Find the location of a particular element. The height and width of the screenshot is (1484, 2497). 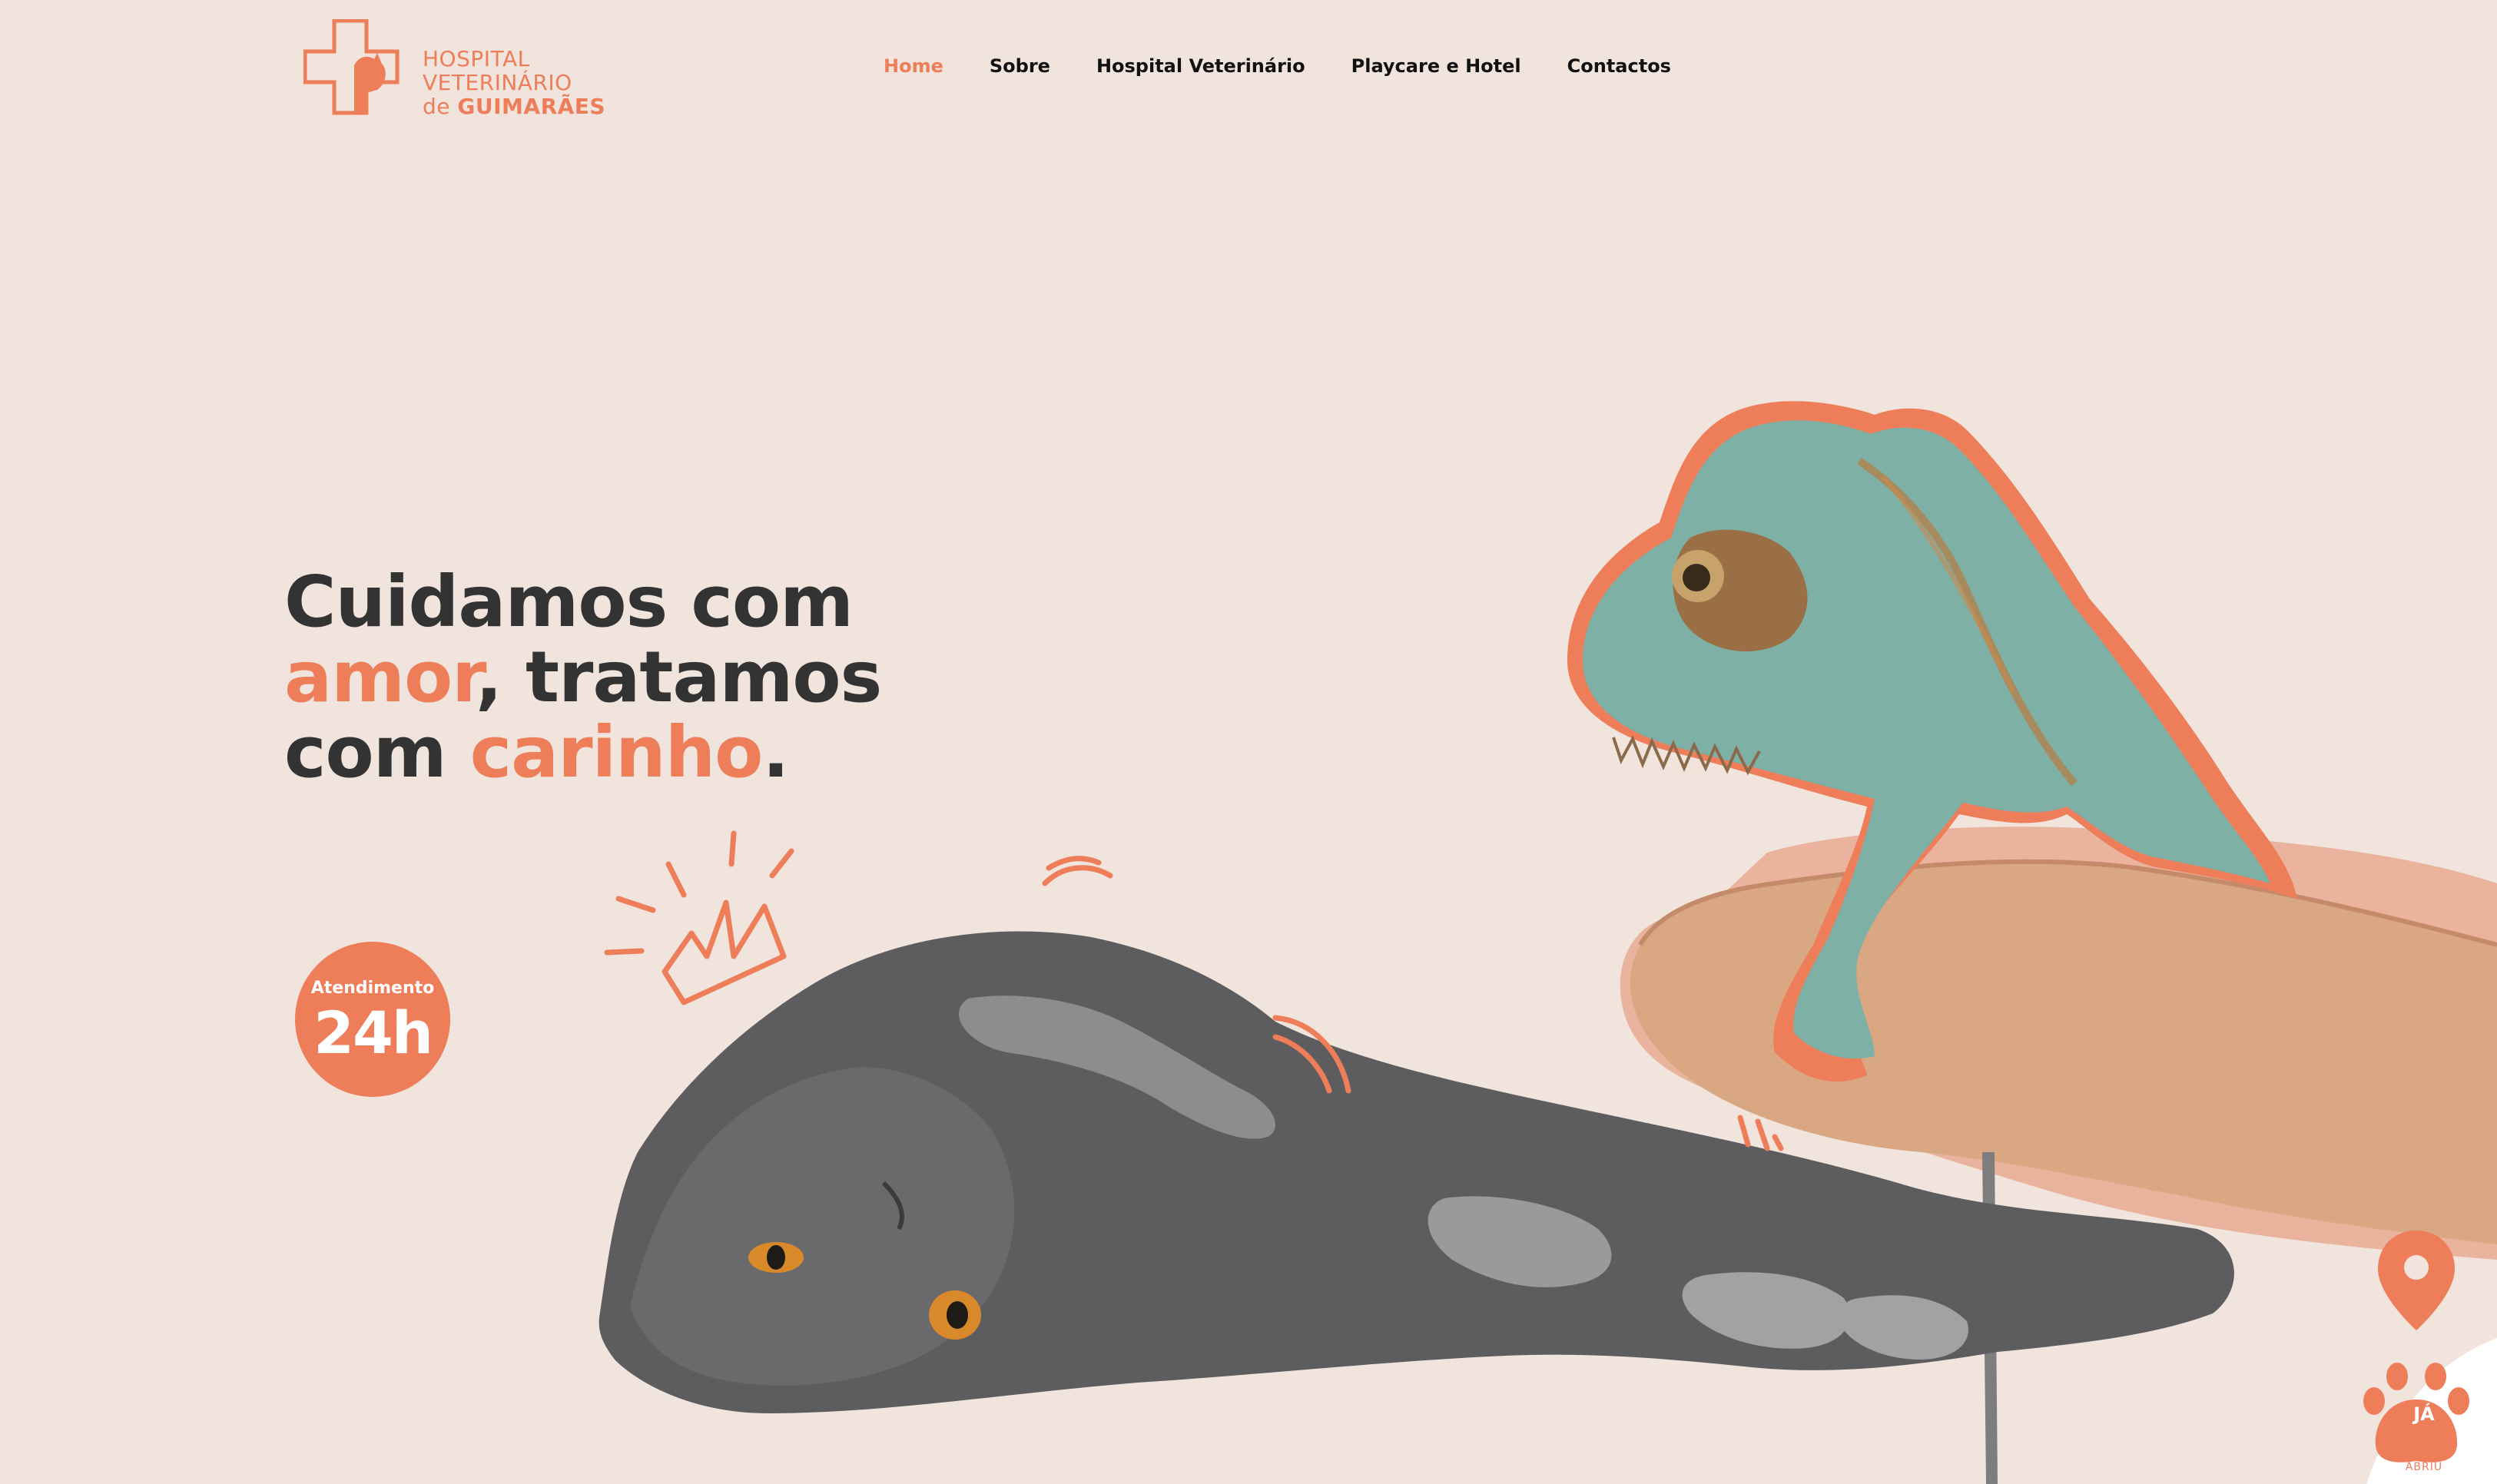

atendimento-24h-badge: Atendimento 24h is located at coordinates (372, 1019).